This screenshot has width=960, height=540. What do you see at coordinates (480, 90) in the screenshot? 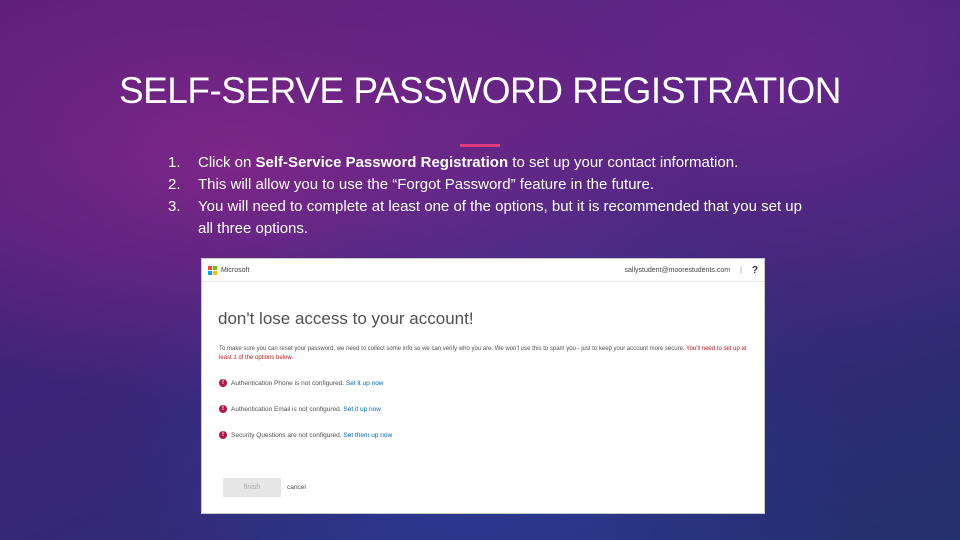
I see `slide-title: SELF-SERVE PASSWORD REGISTRATION` at bounding box center [480, 90].